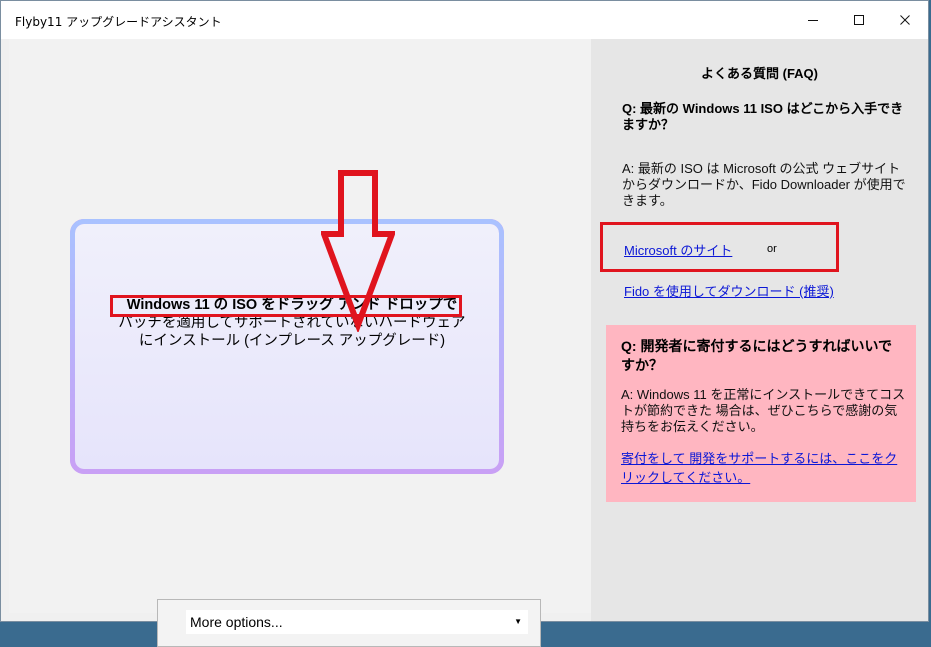  I want to click on red-highlight-box-drop-text, so click(286, 306).